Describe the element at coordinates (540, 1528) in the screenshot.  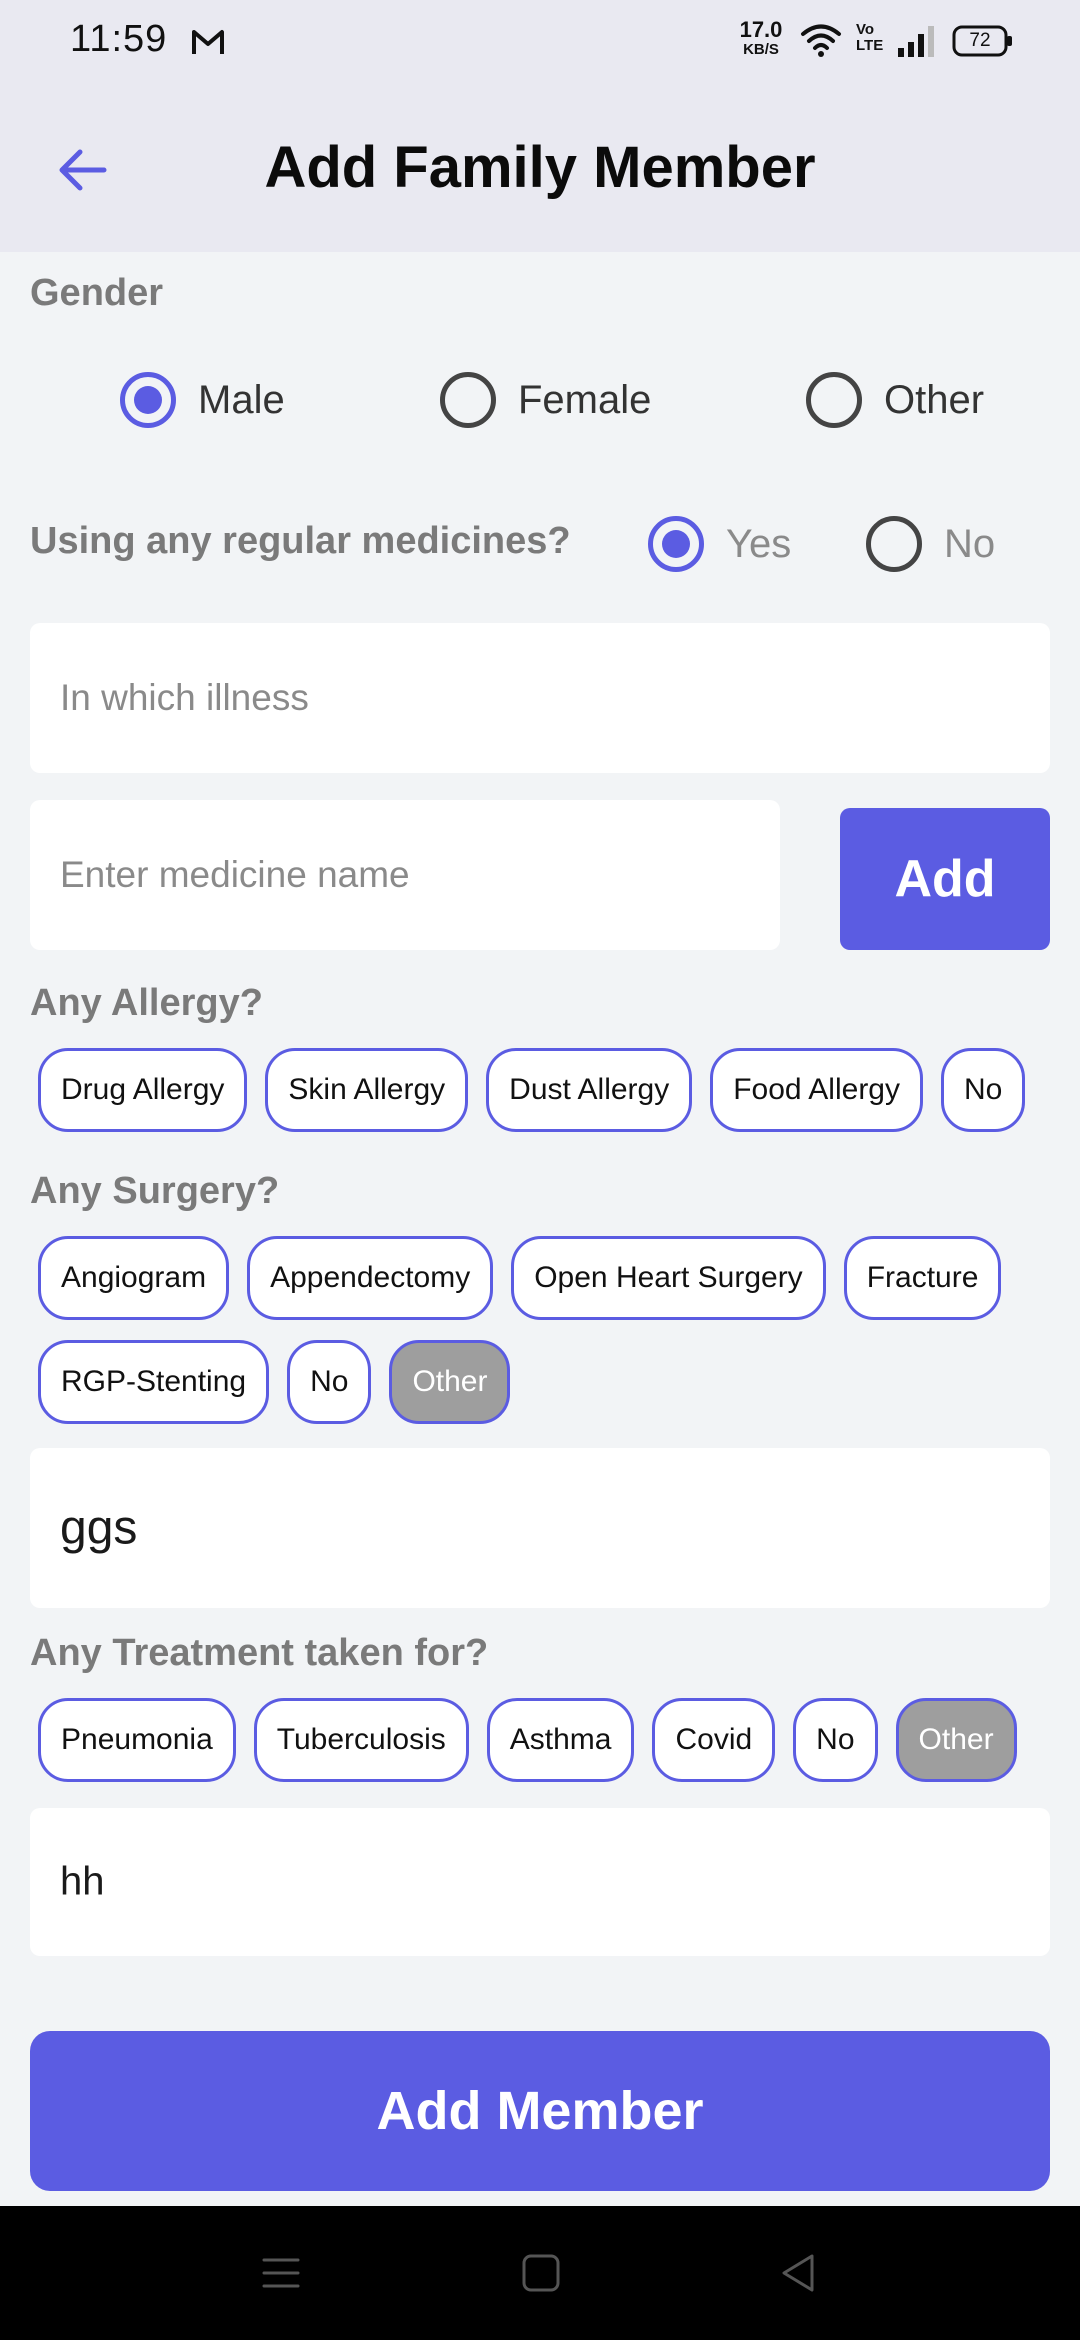
I see `surgery-other-input: ggs` at that location.